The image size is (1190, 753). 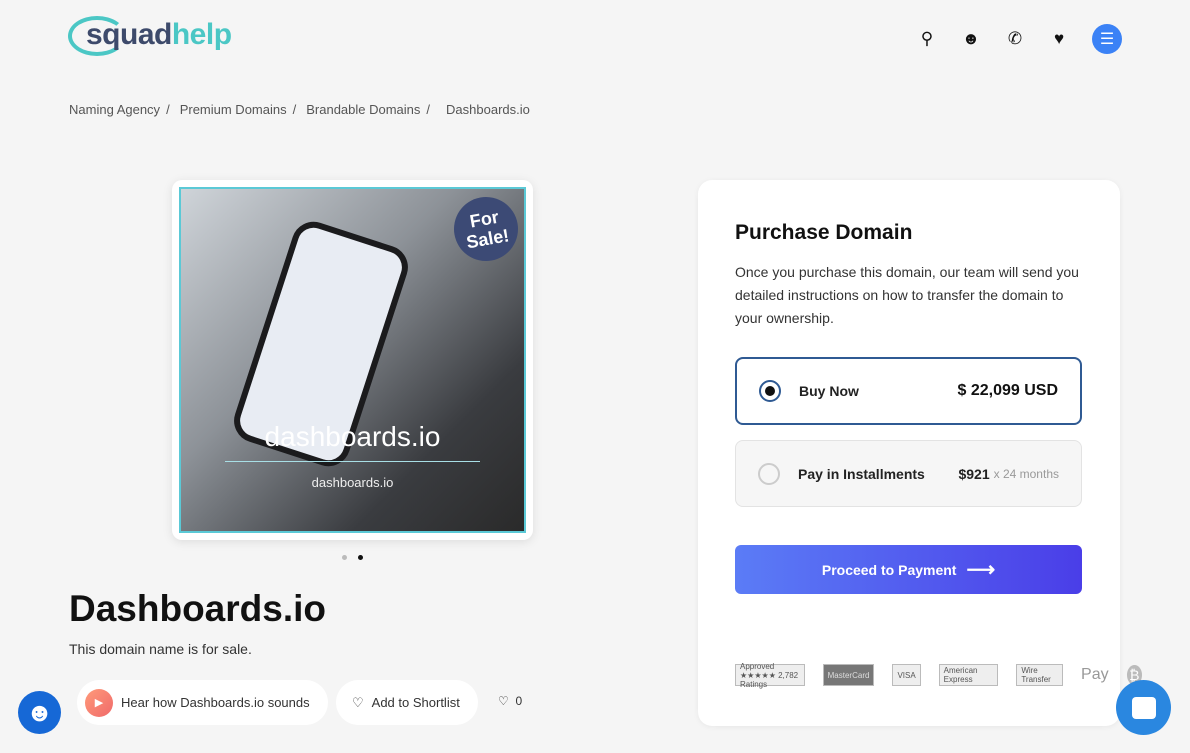 What do you see at coordinates (363, 109) in the screenshot?
I see `breadcrumb-brandable-domains: Brandable Domains` at bounding box center [363, 109].